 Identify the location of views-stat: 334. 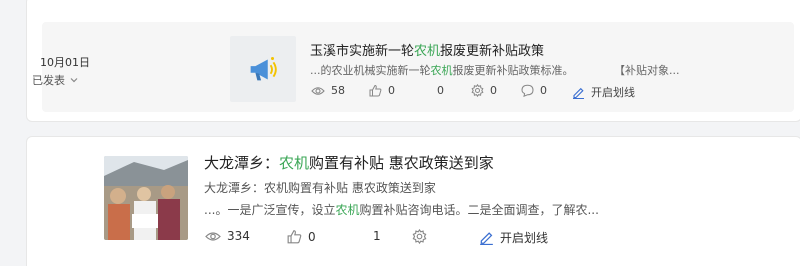
(227, 236).